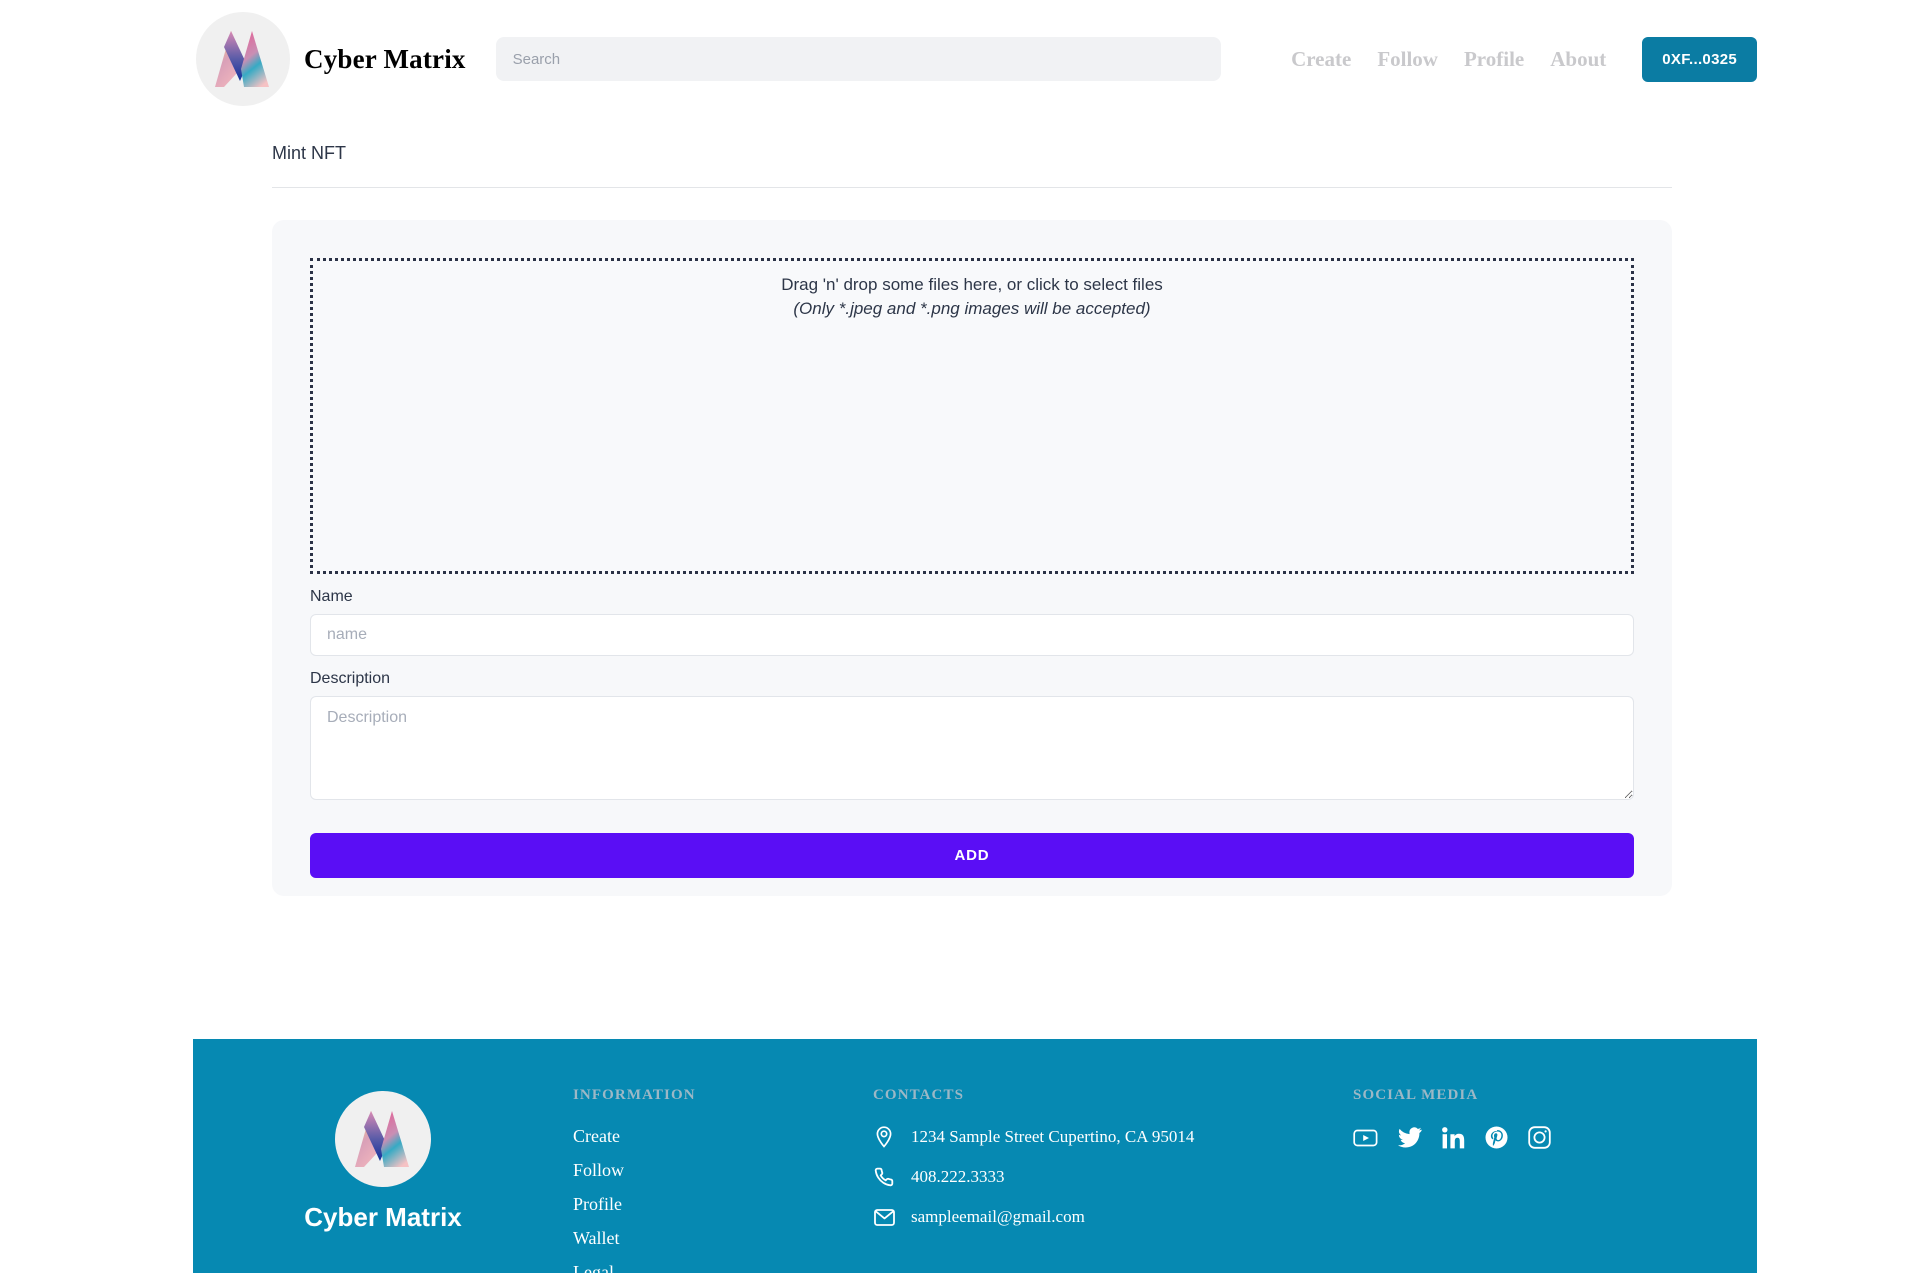  Describe the element at coordinates (1113, 1217) in the screenshot. I see `footer-contact-email: sampleemail@gmail.com` at that location.